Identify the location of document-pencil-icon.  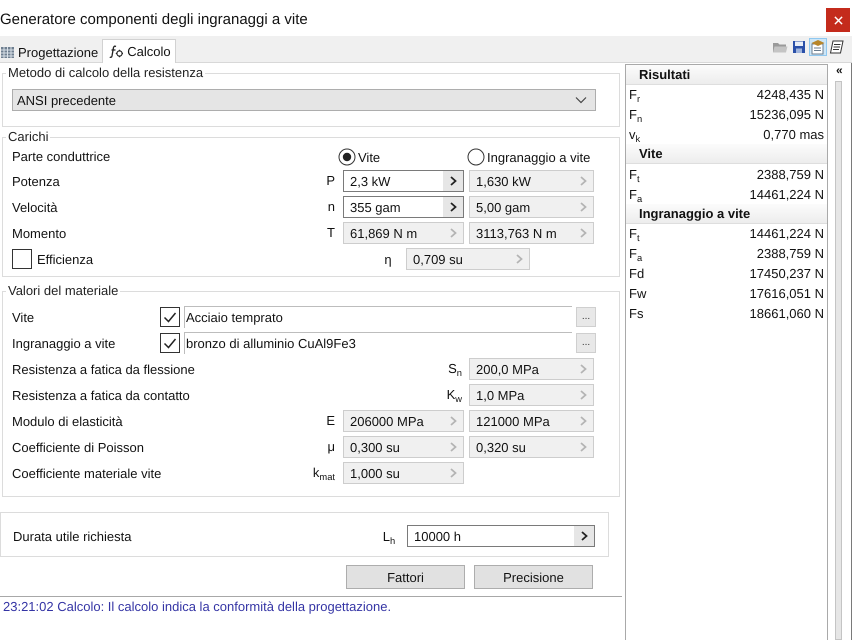
(837, 47).